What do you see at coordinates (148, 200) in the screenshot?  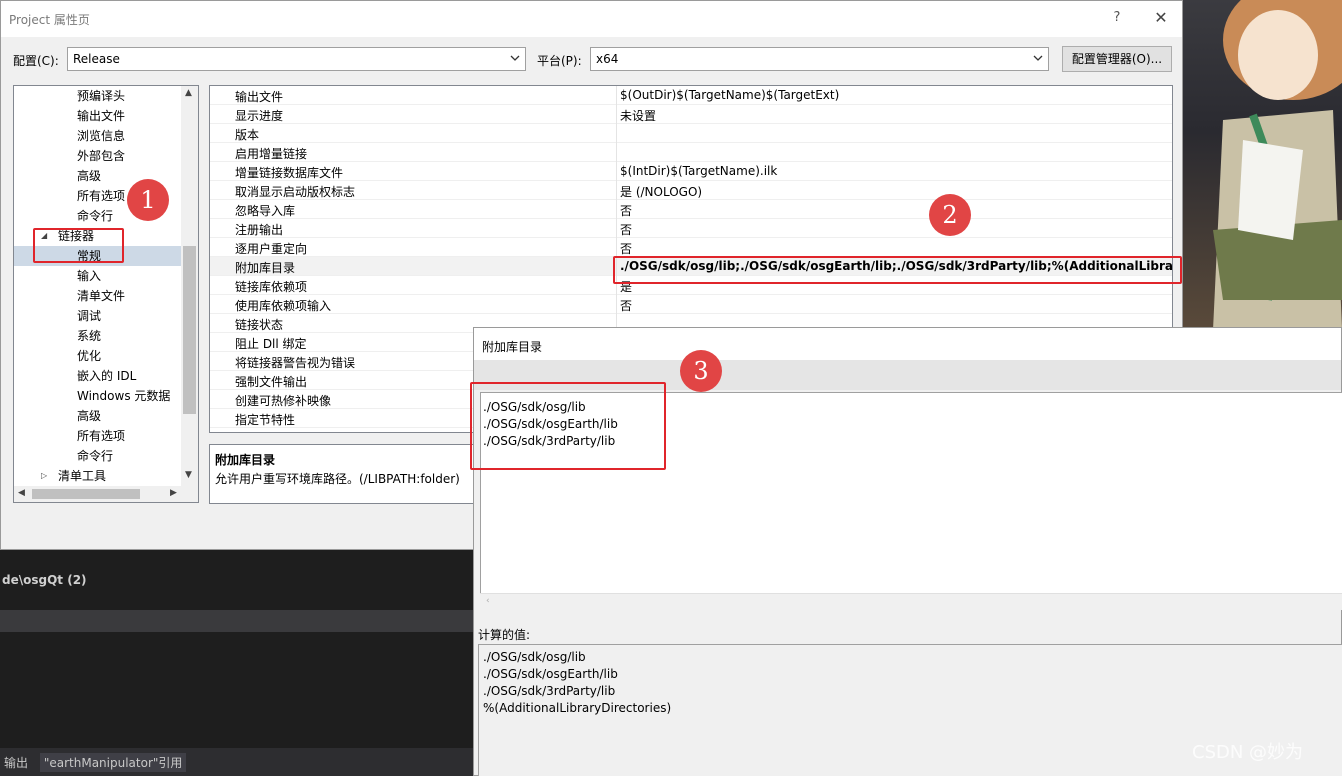 I see `annotation-marker-1: 1` at bounding box center [148, 200].